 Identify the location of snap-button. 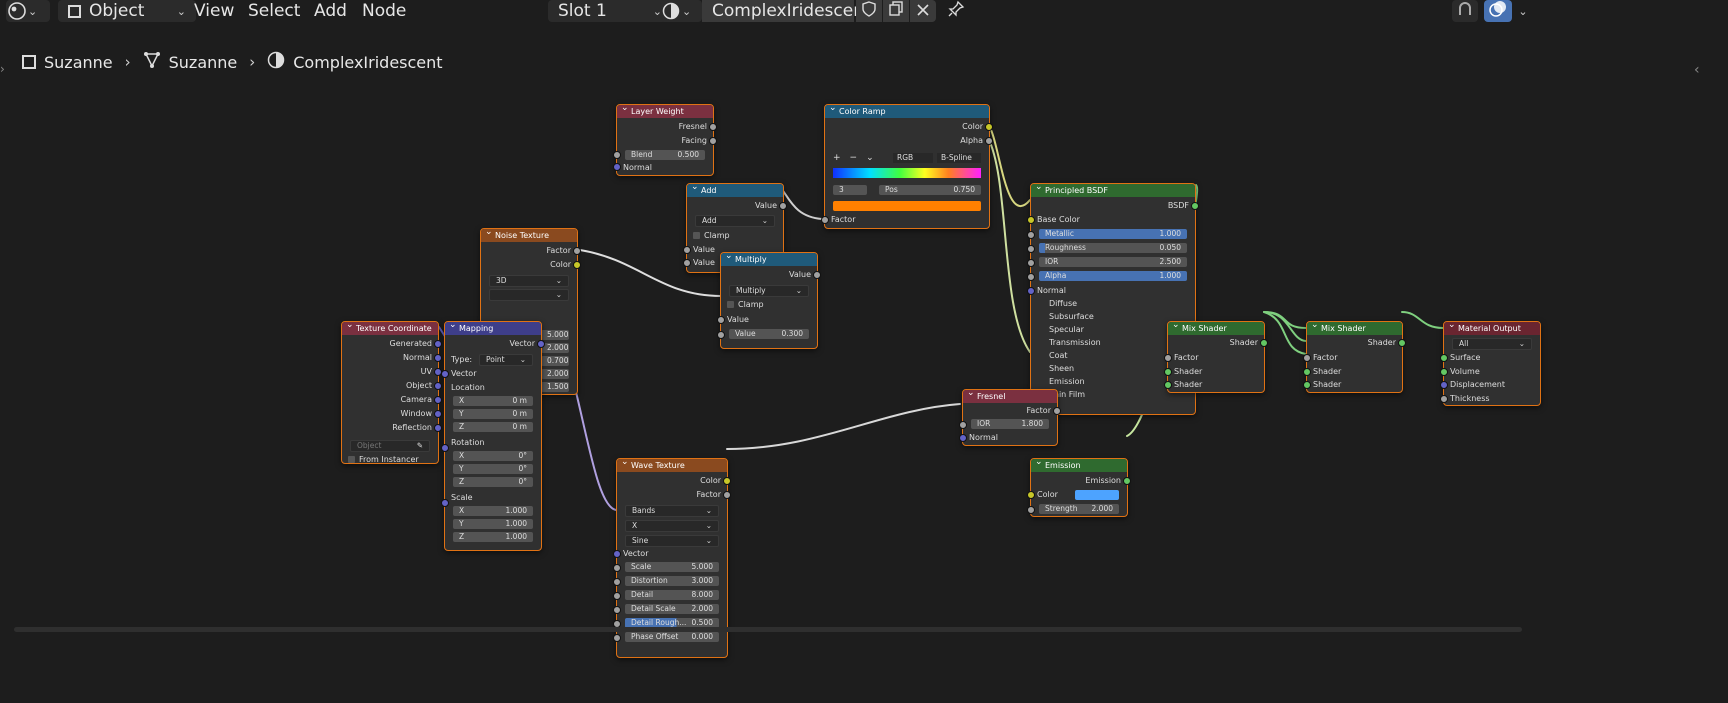
(1465, 11).